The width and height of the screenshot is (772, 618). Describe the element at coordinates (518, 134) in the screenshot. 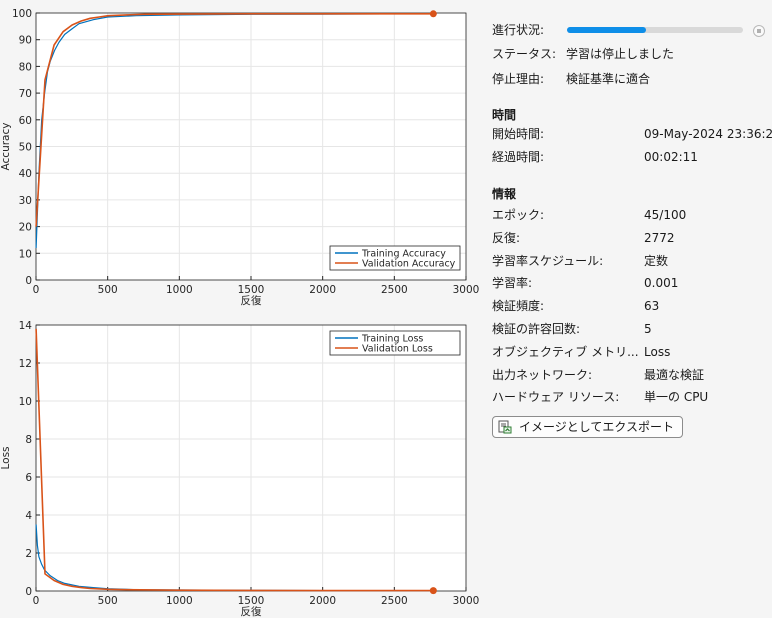

I see `start-time-label: 開始時間:` at that location.